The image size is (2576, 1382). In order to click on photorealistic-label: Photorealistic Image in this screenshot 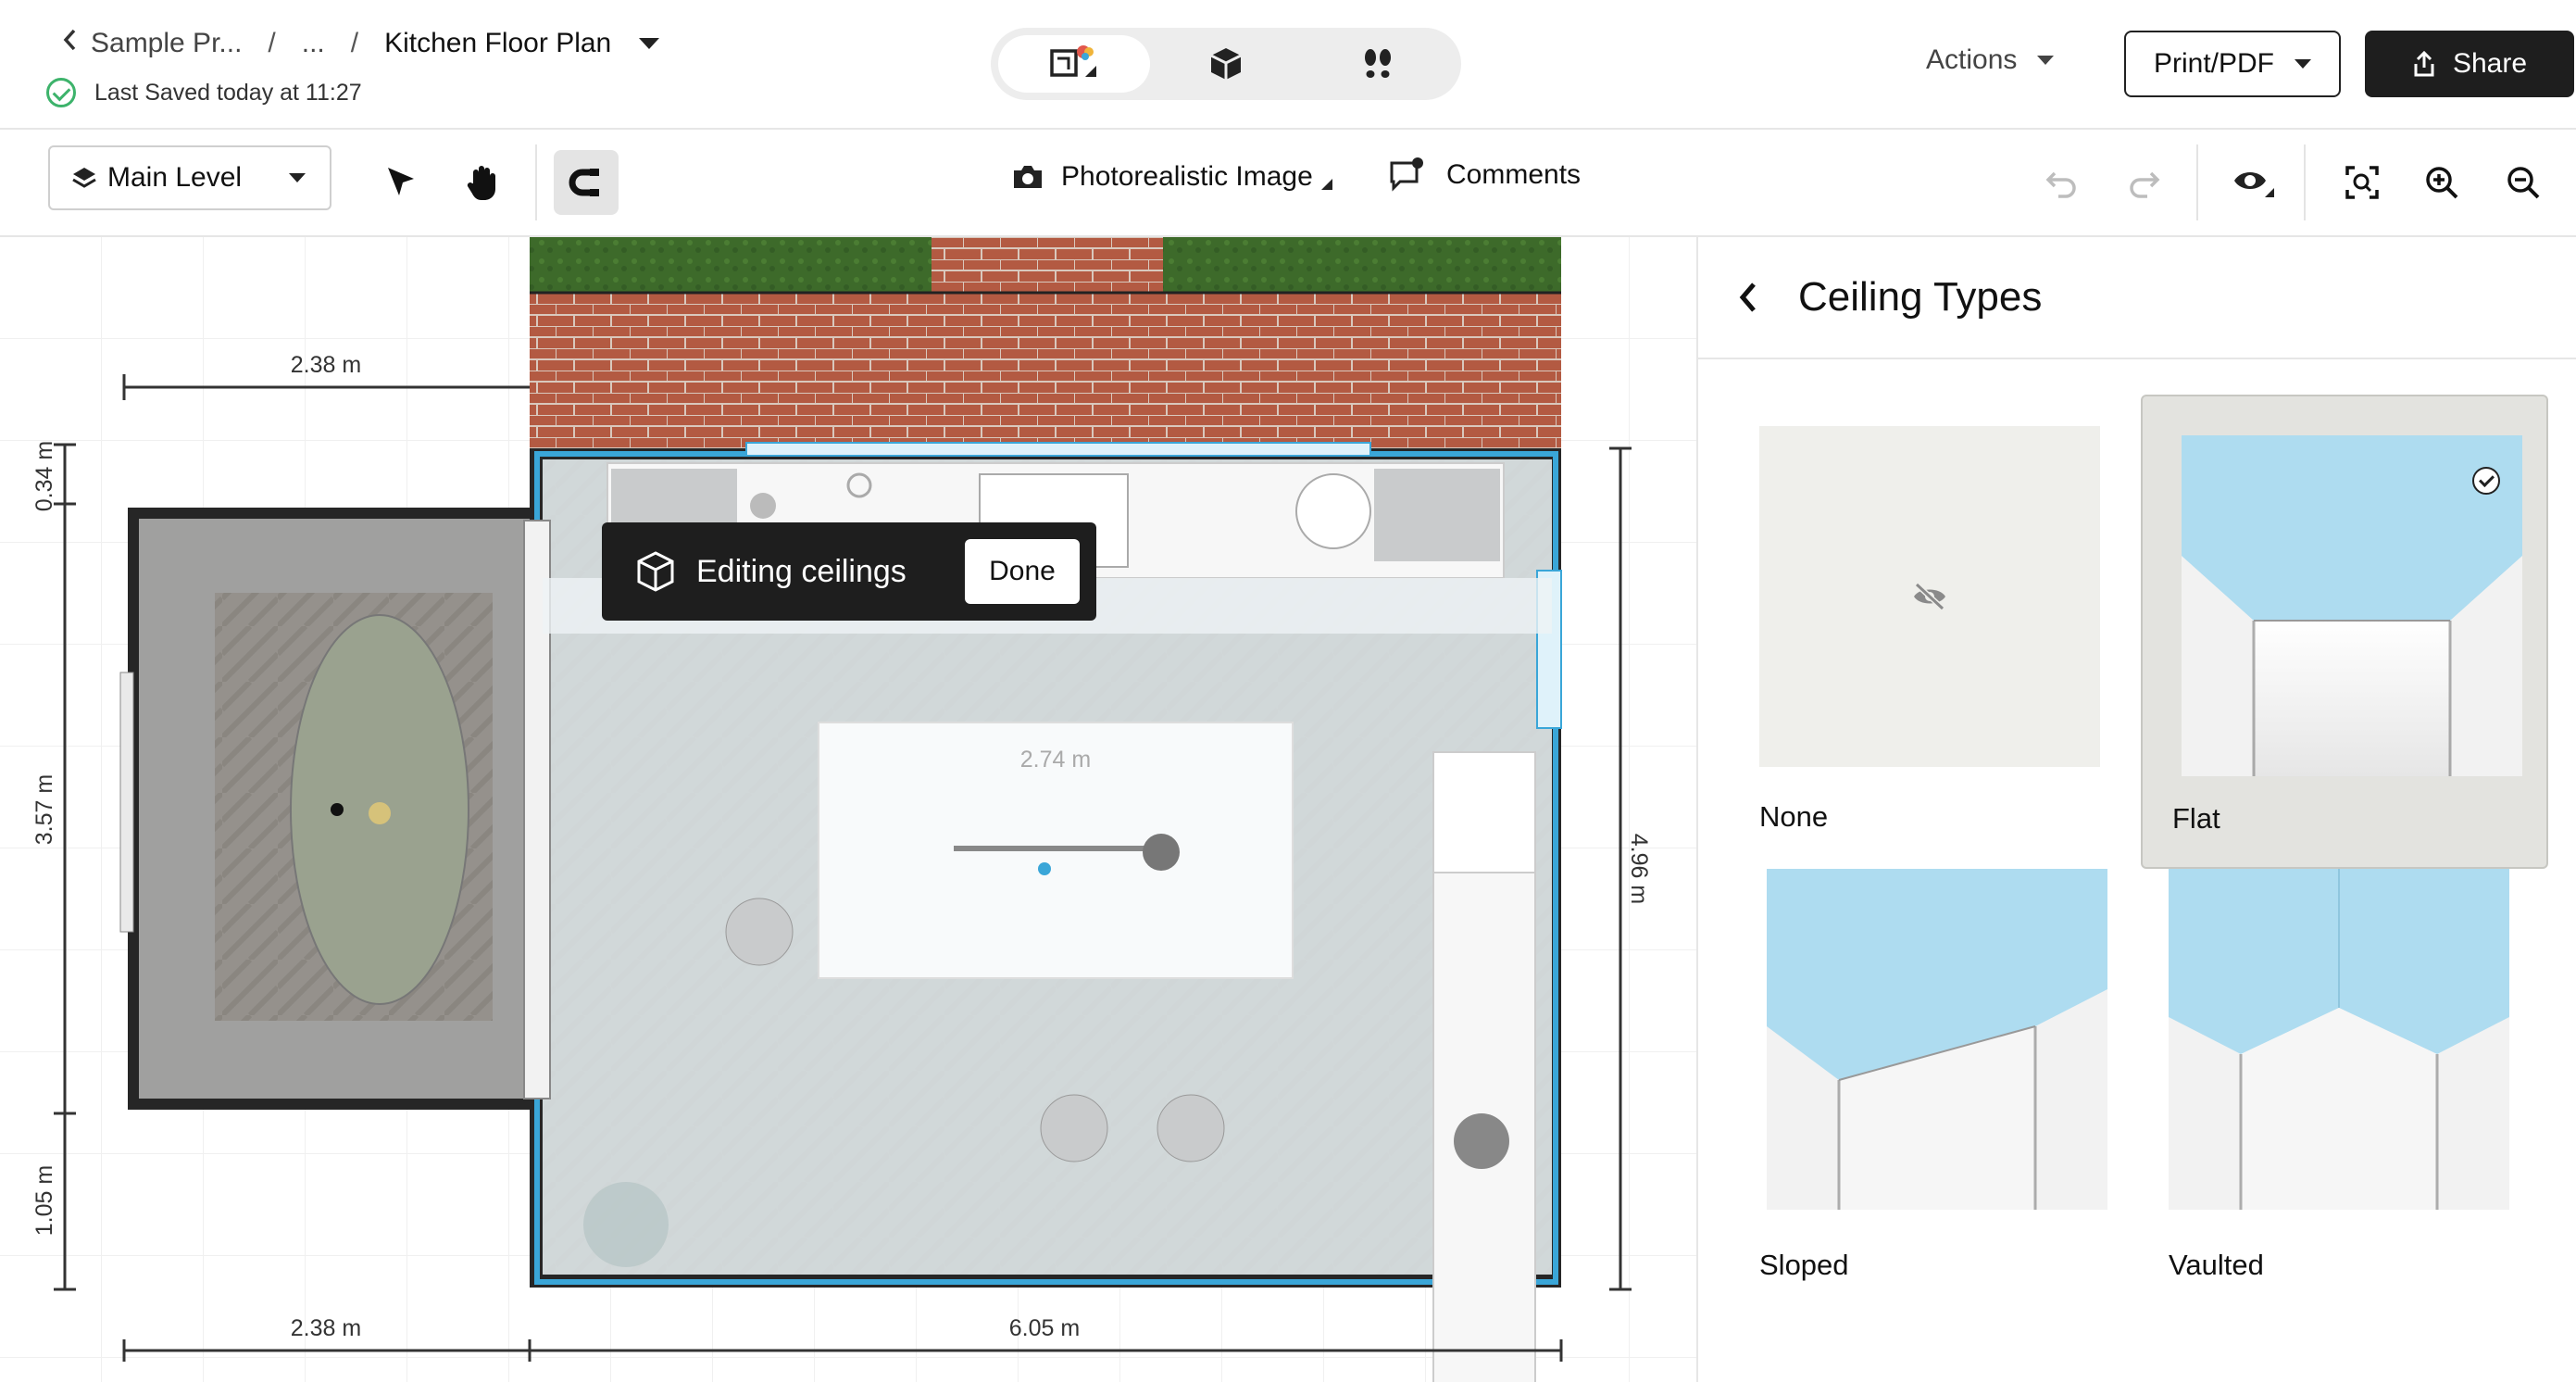, I will do `click(1187, 176)`.